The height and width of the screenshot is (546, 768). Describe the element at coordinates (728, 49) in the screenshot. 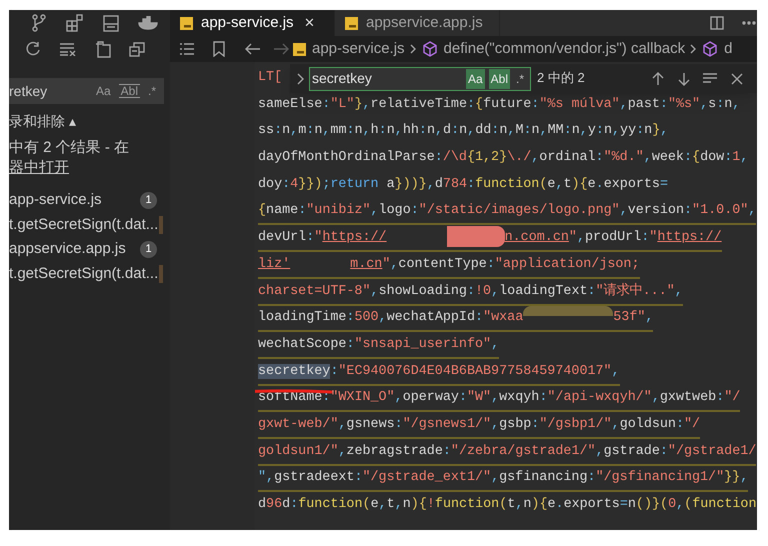

I see `breadcrumb-symbol: d` at that location.